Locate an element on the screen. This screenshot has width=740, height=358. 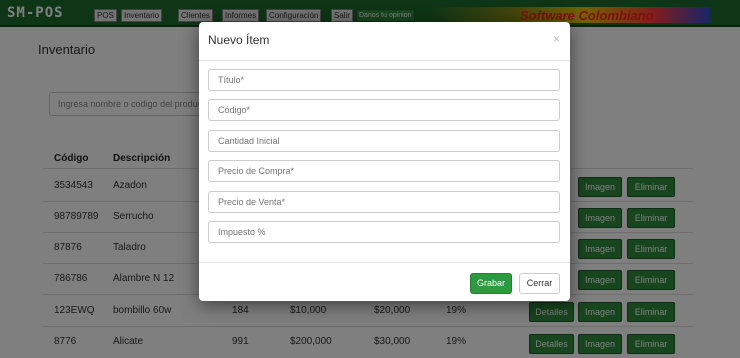
modal-title: Nuevo Ítem is located at coordinates (239, 40).